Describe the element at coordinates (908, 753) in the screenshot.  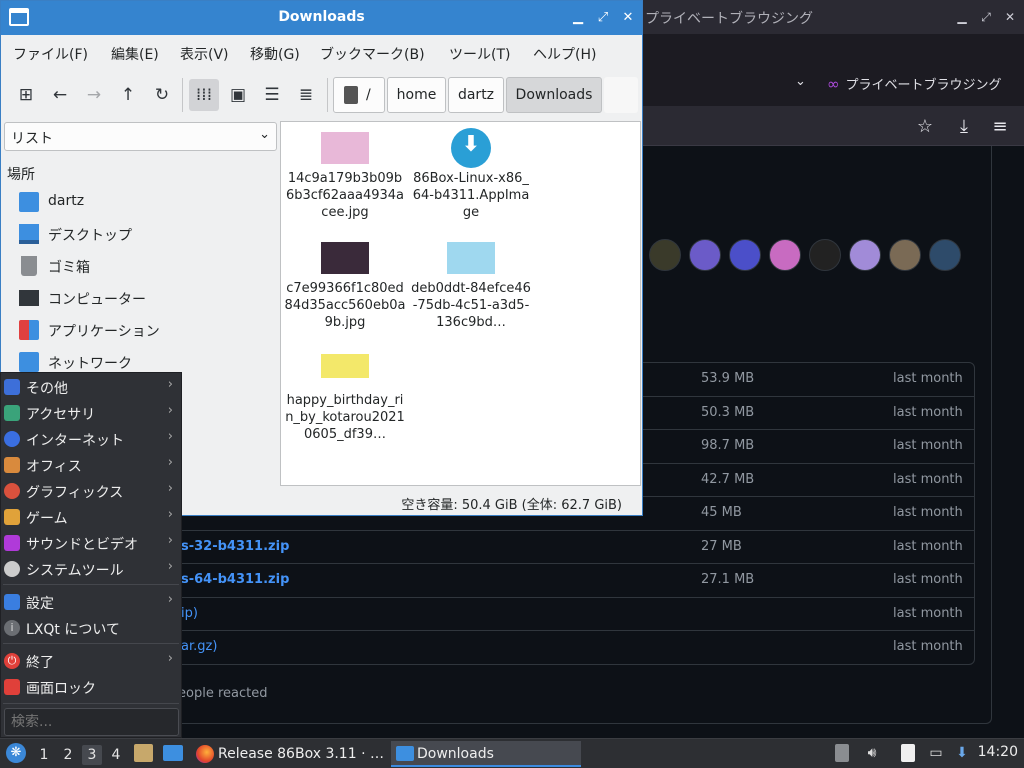
I see `clipboard-icon` at that location.